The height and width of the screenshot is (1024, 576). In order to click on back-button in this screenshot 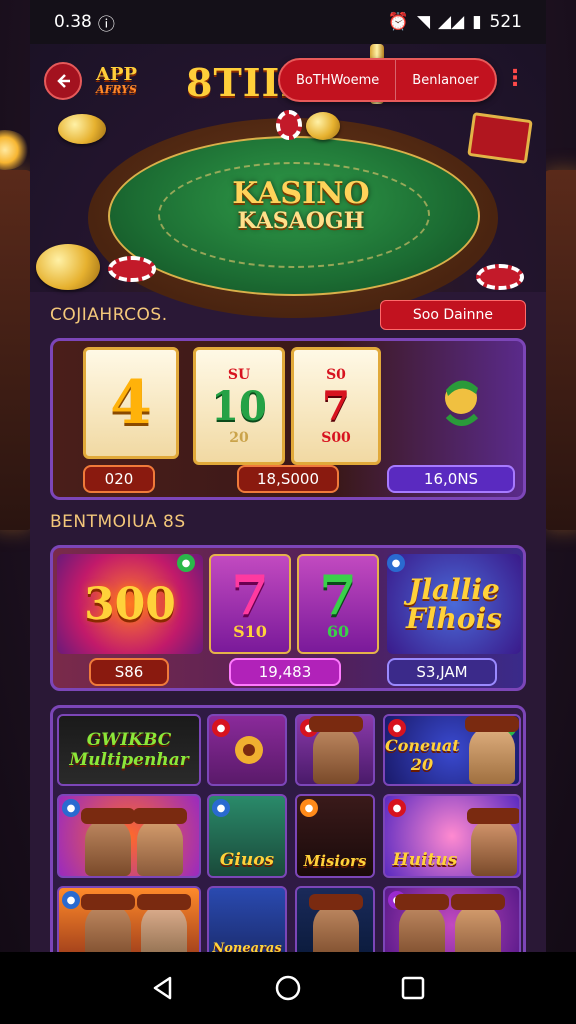, I will do `click(63, 81)`.